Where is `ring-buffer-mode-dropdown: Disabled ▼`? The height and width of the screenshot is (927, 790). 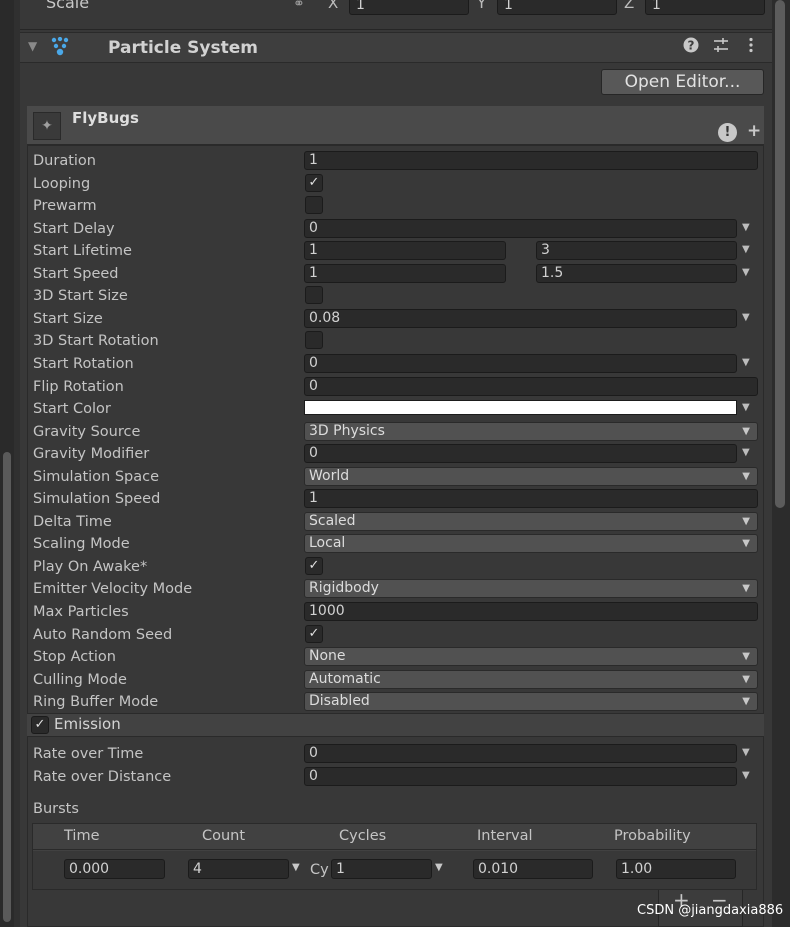 ring-buffer-mode-dropdown: Disabled ▼ is located at coordinates (531, 701).